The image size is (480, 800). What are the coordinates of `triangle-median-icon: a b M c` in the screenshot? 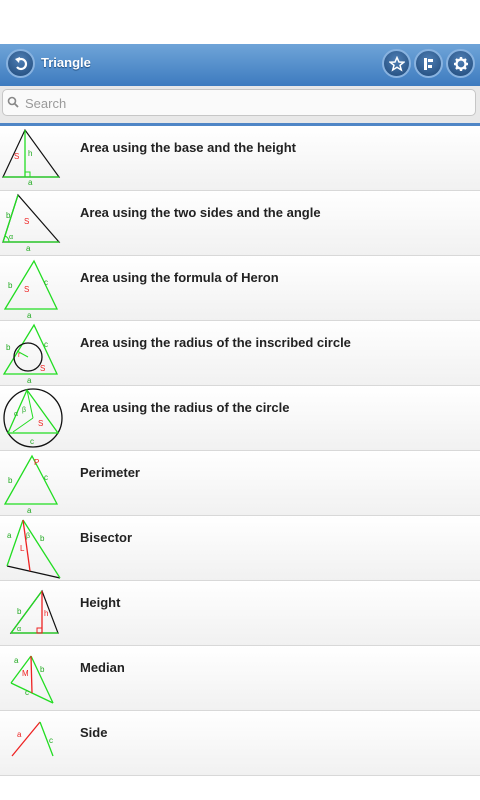 It's located at (32, 679).